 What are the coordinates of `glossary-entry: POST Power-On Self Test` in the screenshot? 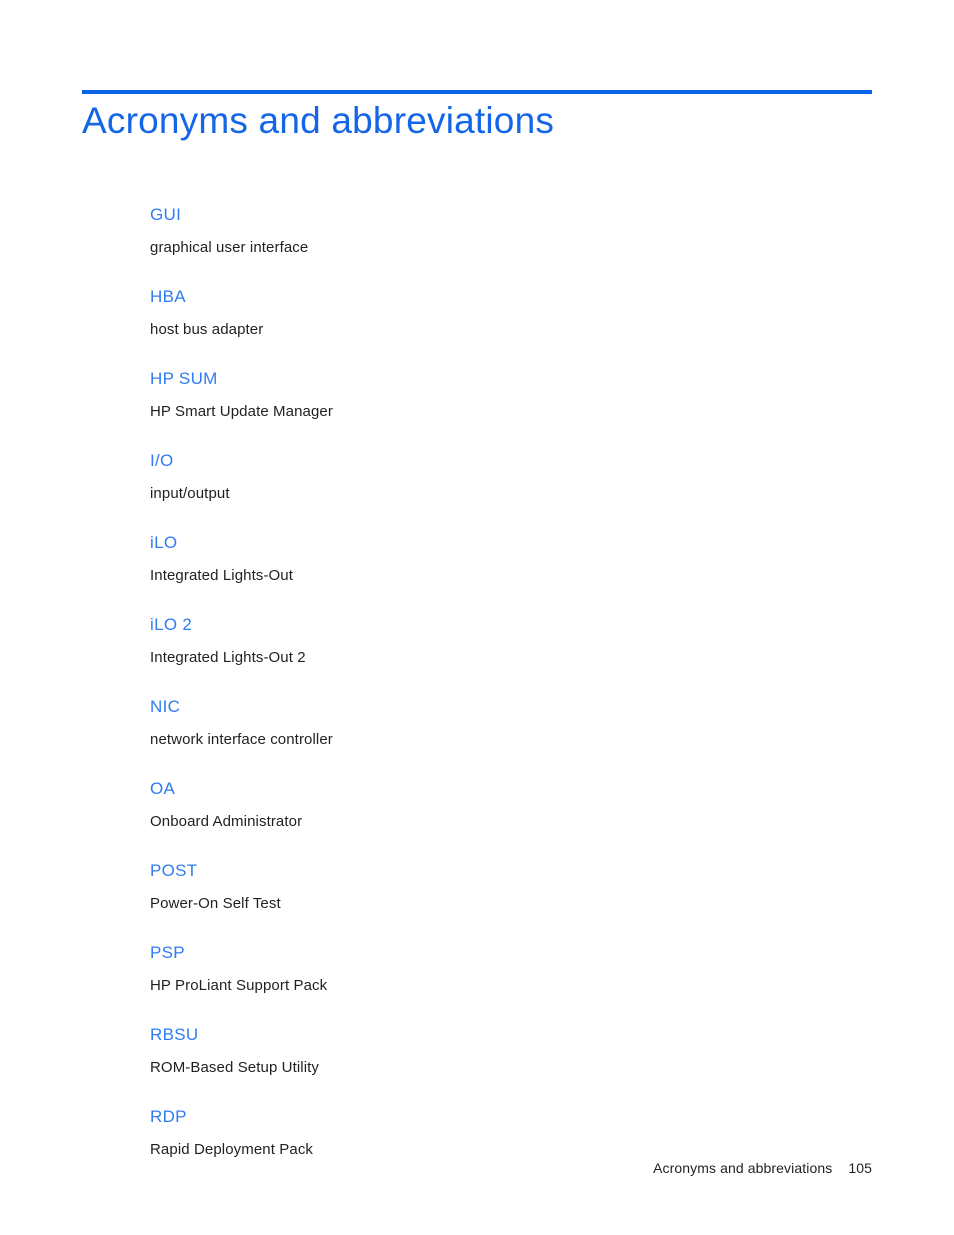 It's located at (500, 887).